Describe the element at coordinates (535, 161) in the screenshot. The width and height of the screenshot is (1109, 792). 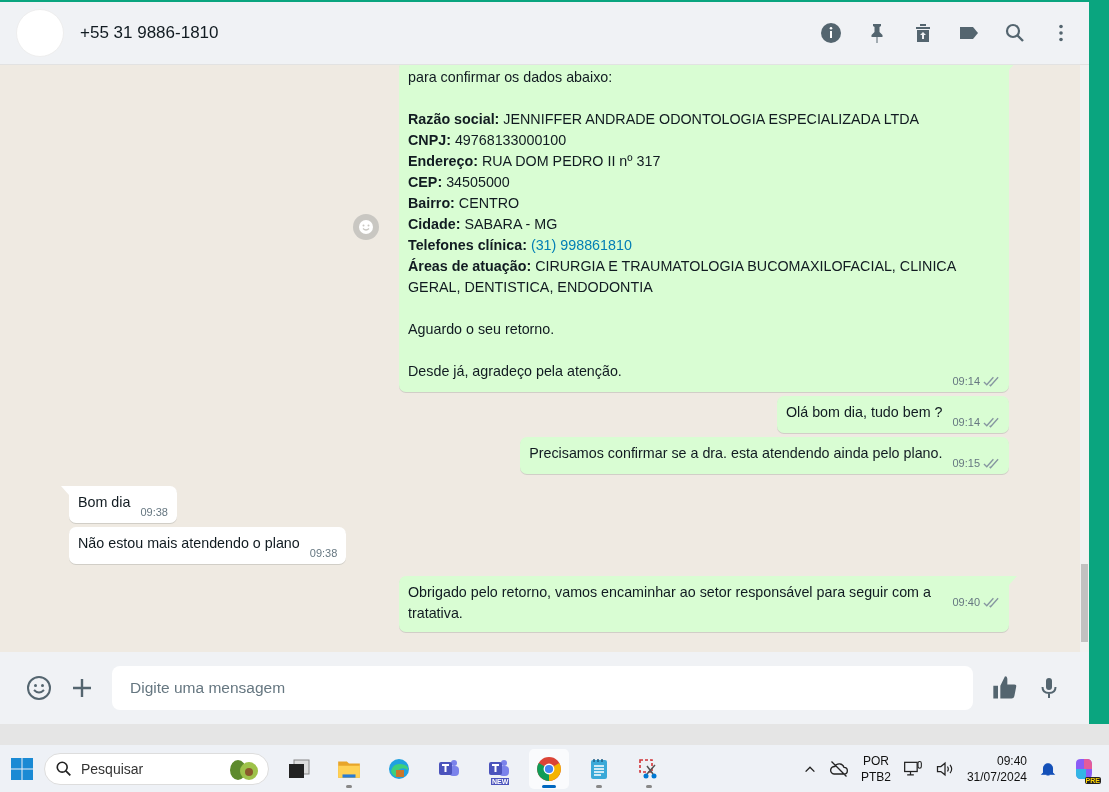
I see `detail-line: Endereço: RUA DOM PEDRO II nº 317` at that location.